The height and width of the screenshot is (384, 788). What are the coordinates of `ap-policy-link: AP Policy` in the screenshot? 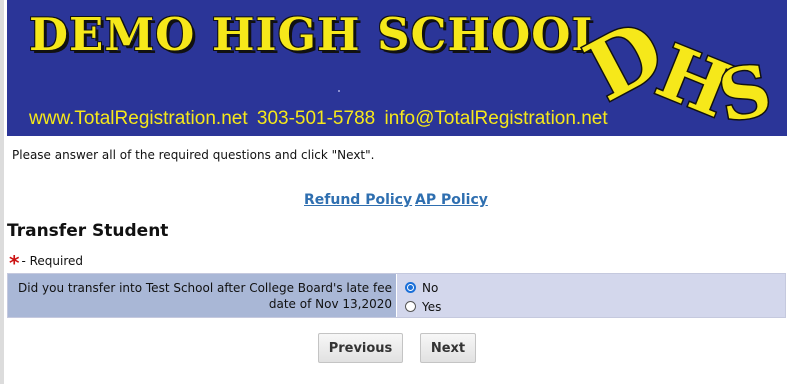 It's located at (451, 200).